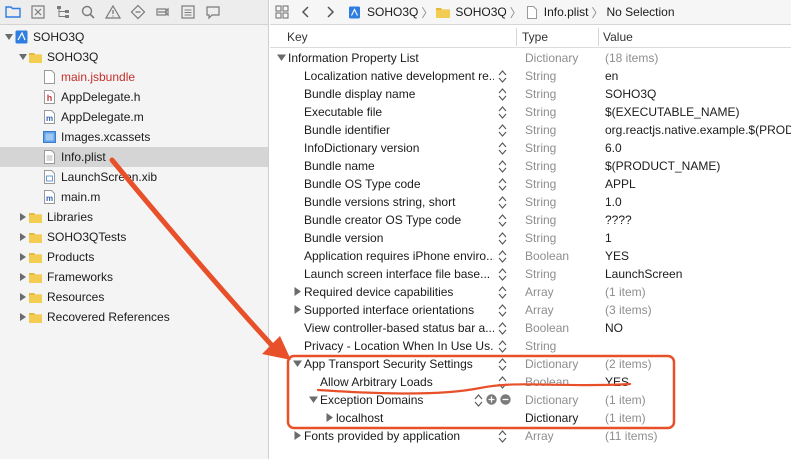 The width and height of the screenshot is (791, 459). I want to click on plist-row-exception-domains: Exception Domains Dictionary (1 item), so click(530, 400).